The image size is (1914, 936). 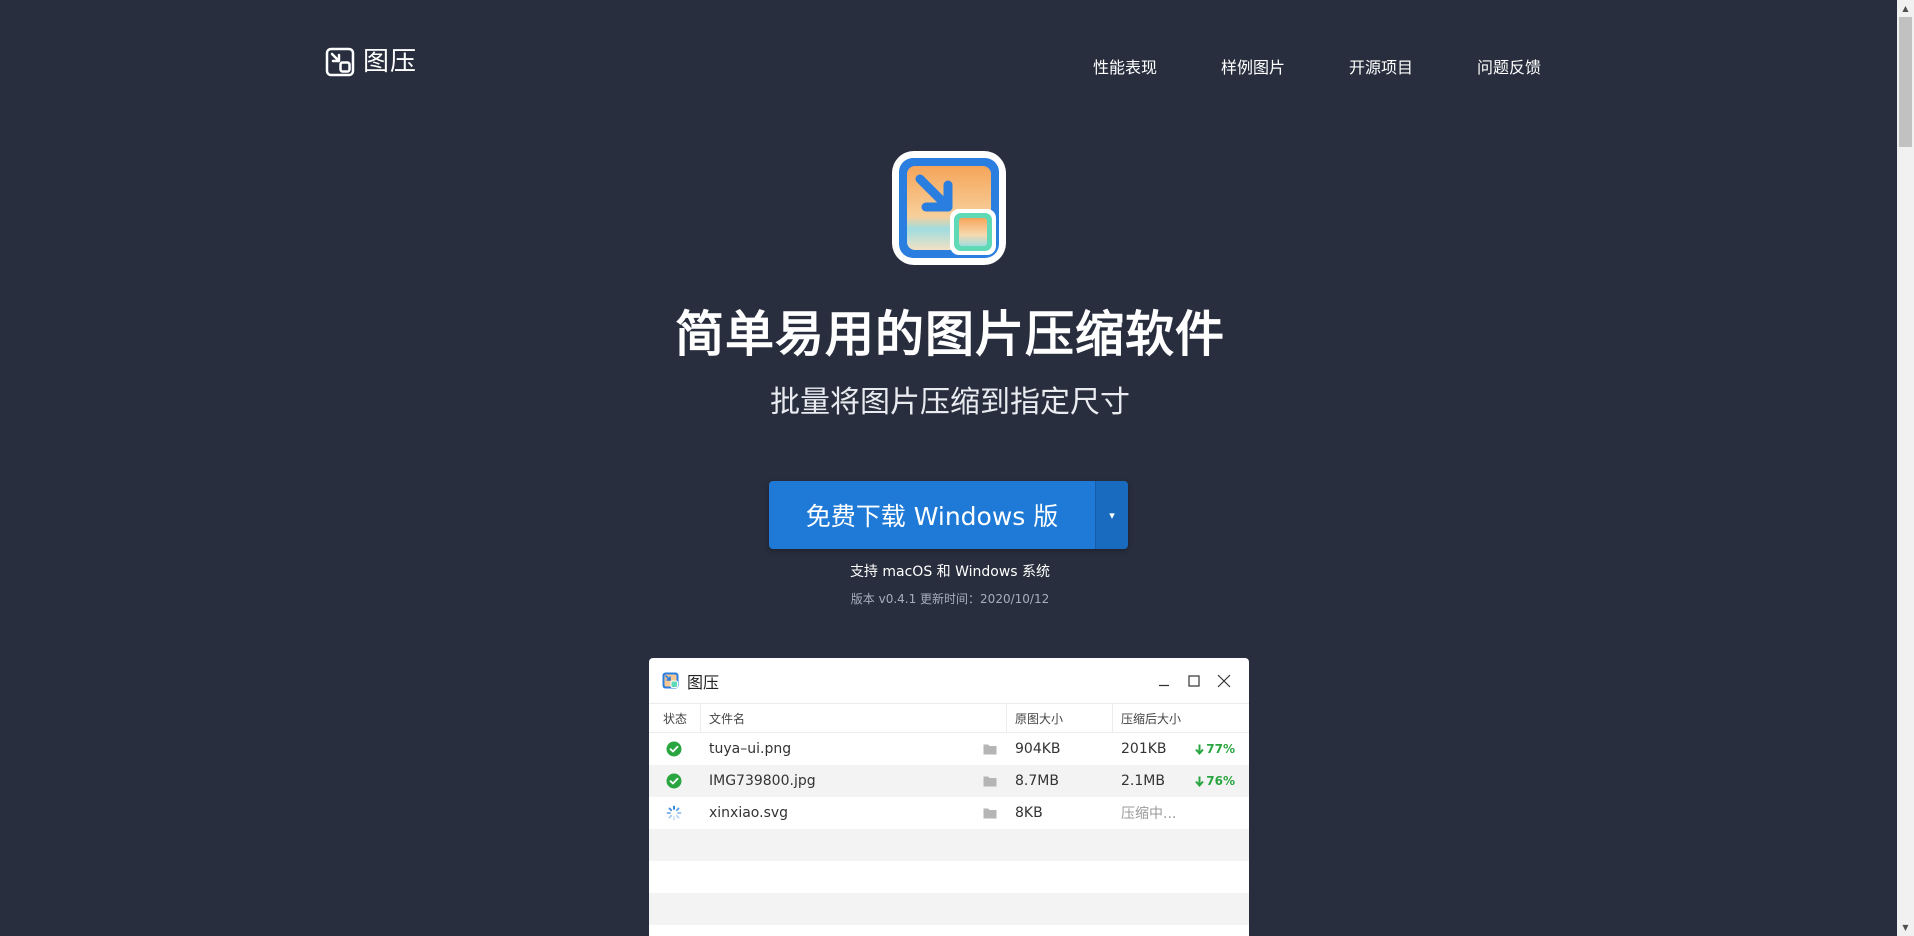 What do you see at coordinates (340, 62) in the screenshot?
I see `logo-icon` at bounding box center [340, 62].